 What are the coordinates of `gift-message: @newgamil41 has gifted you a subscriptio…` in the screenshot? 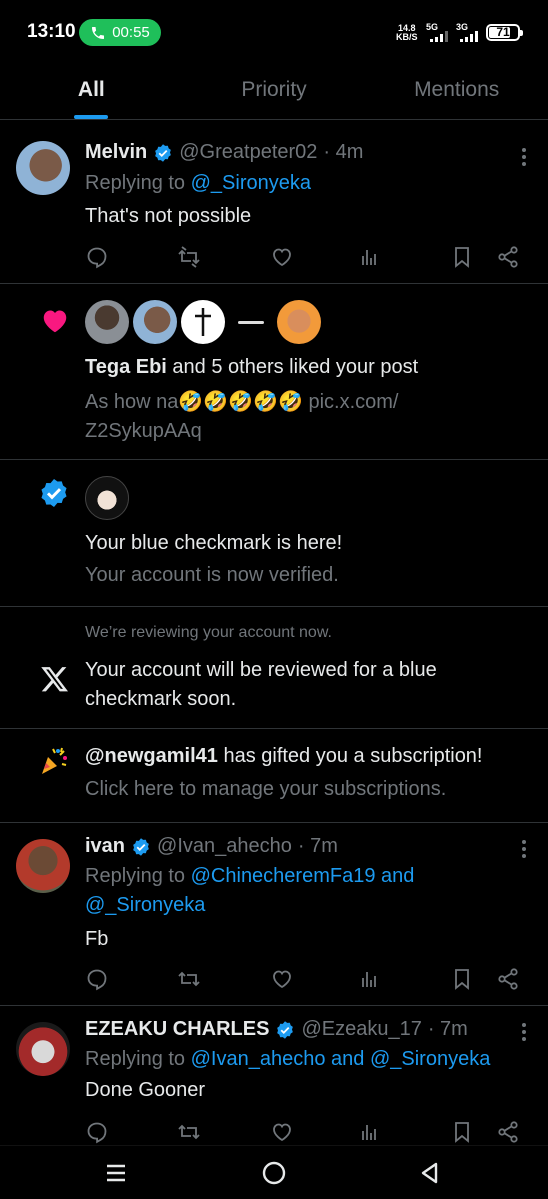 It's located at (284, 756).